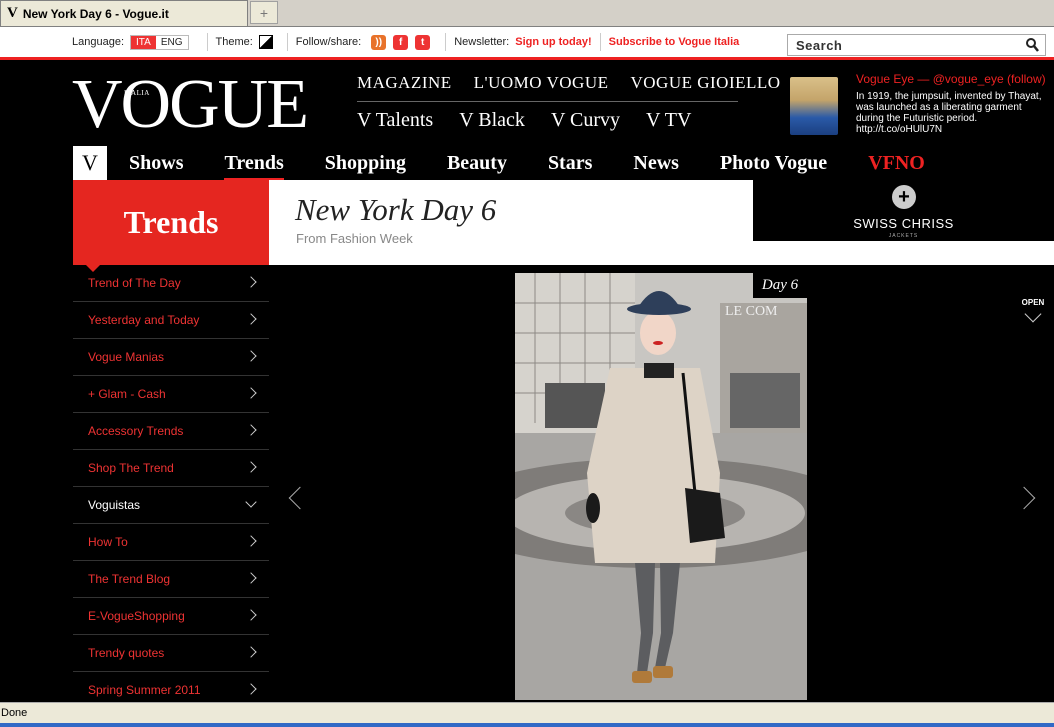 This screenshot has width=1054, height=727. Describe the element at coordinates (98, 42) in the screenshot. I see `language-label: Language:` at that location.